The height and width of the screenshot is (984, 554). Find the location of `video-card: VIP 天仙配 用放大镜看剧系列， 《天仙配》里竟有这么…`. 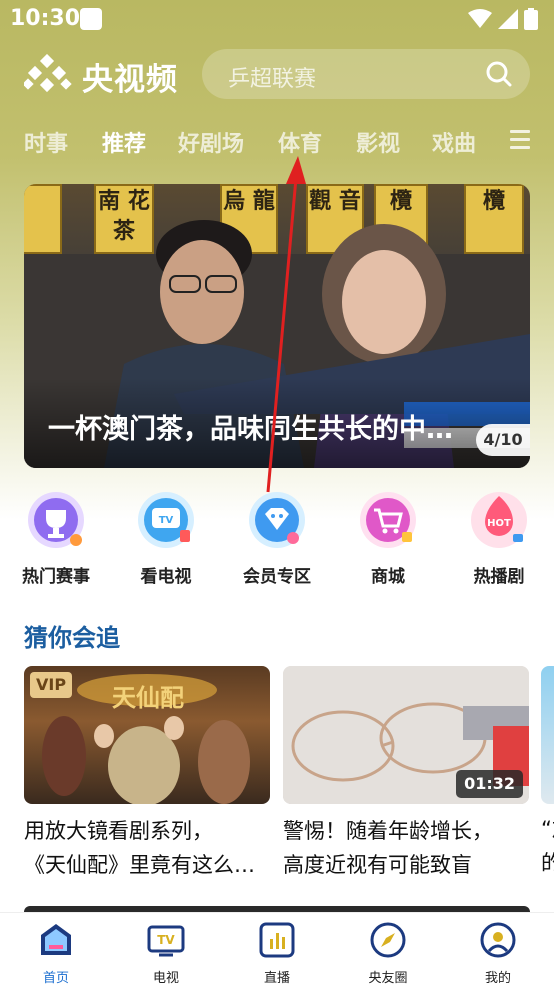

video-card: VIP 天仙配 用放大镜看剧系列， 《天仙配》里竟有这么… is located at coordinates (147, 774).